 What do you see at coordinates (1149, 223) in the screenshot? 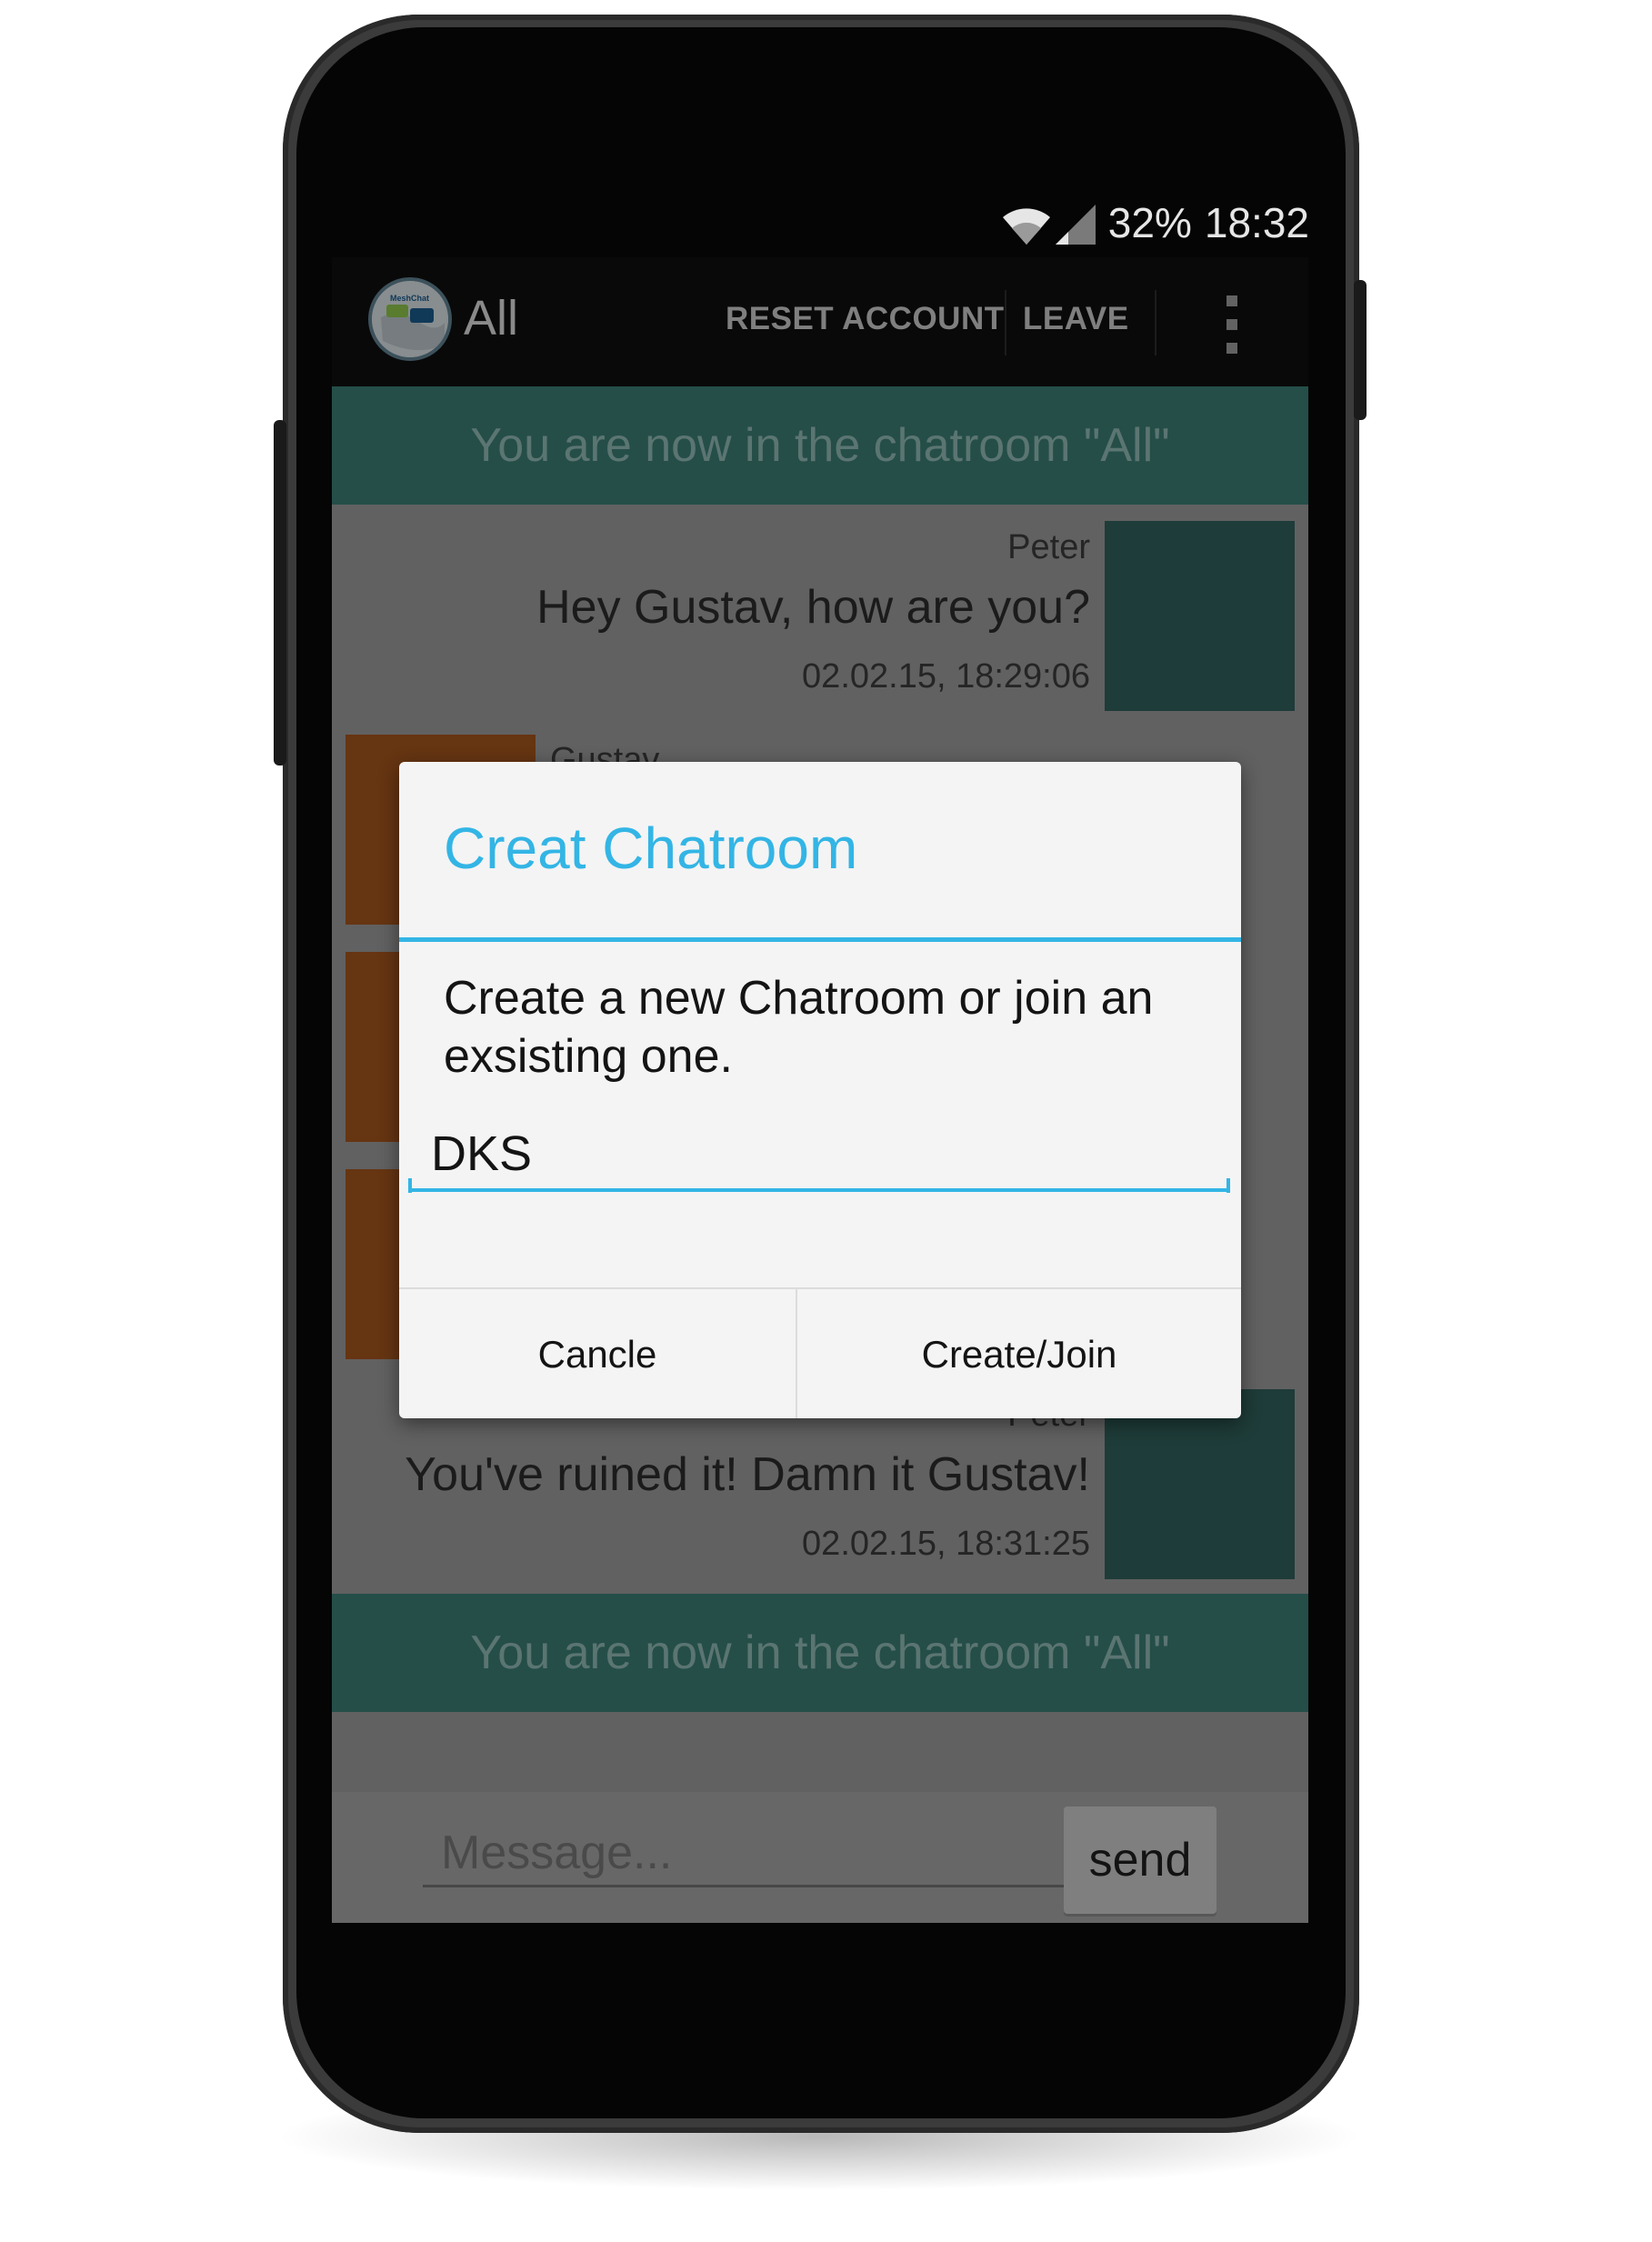
I see `battery-percent: 32%` at bounding box center [1149, 223].